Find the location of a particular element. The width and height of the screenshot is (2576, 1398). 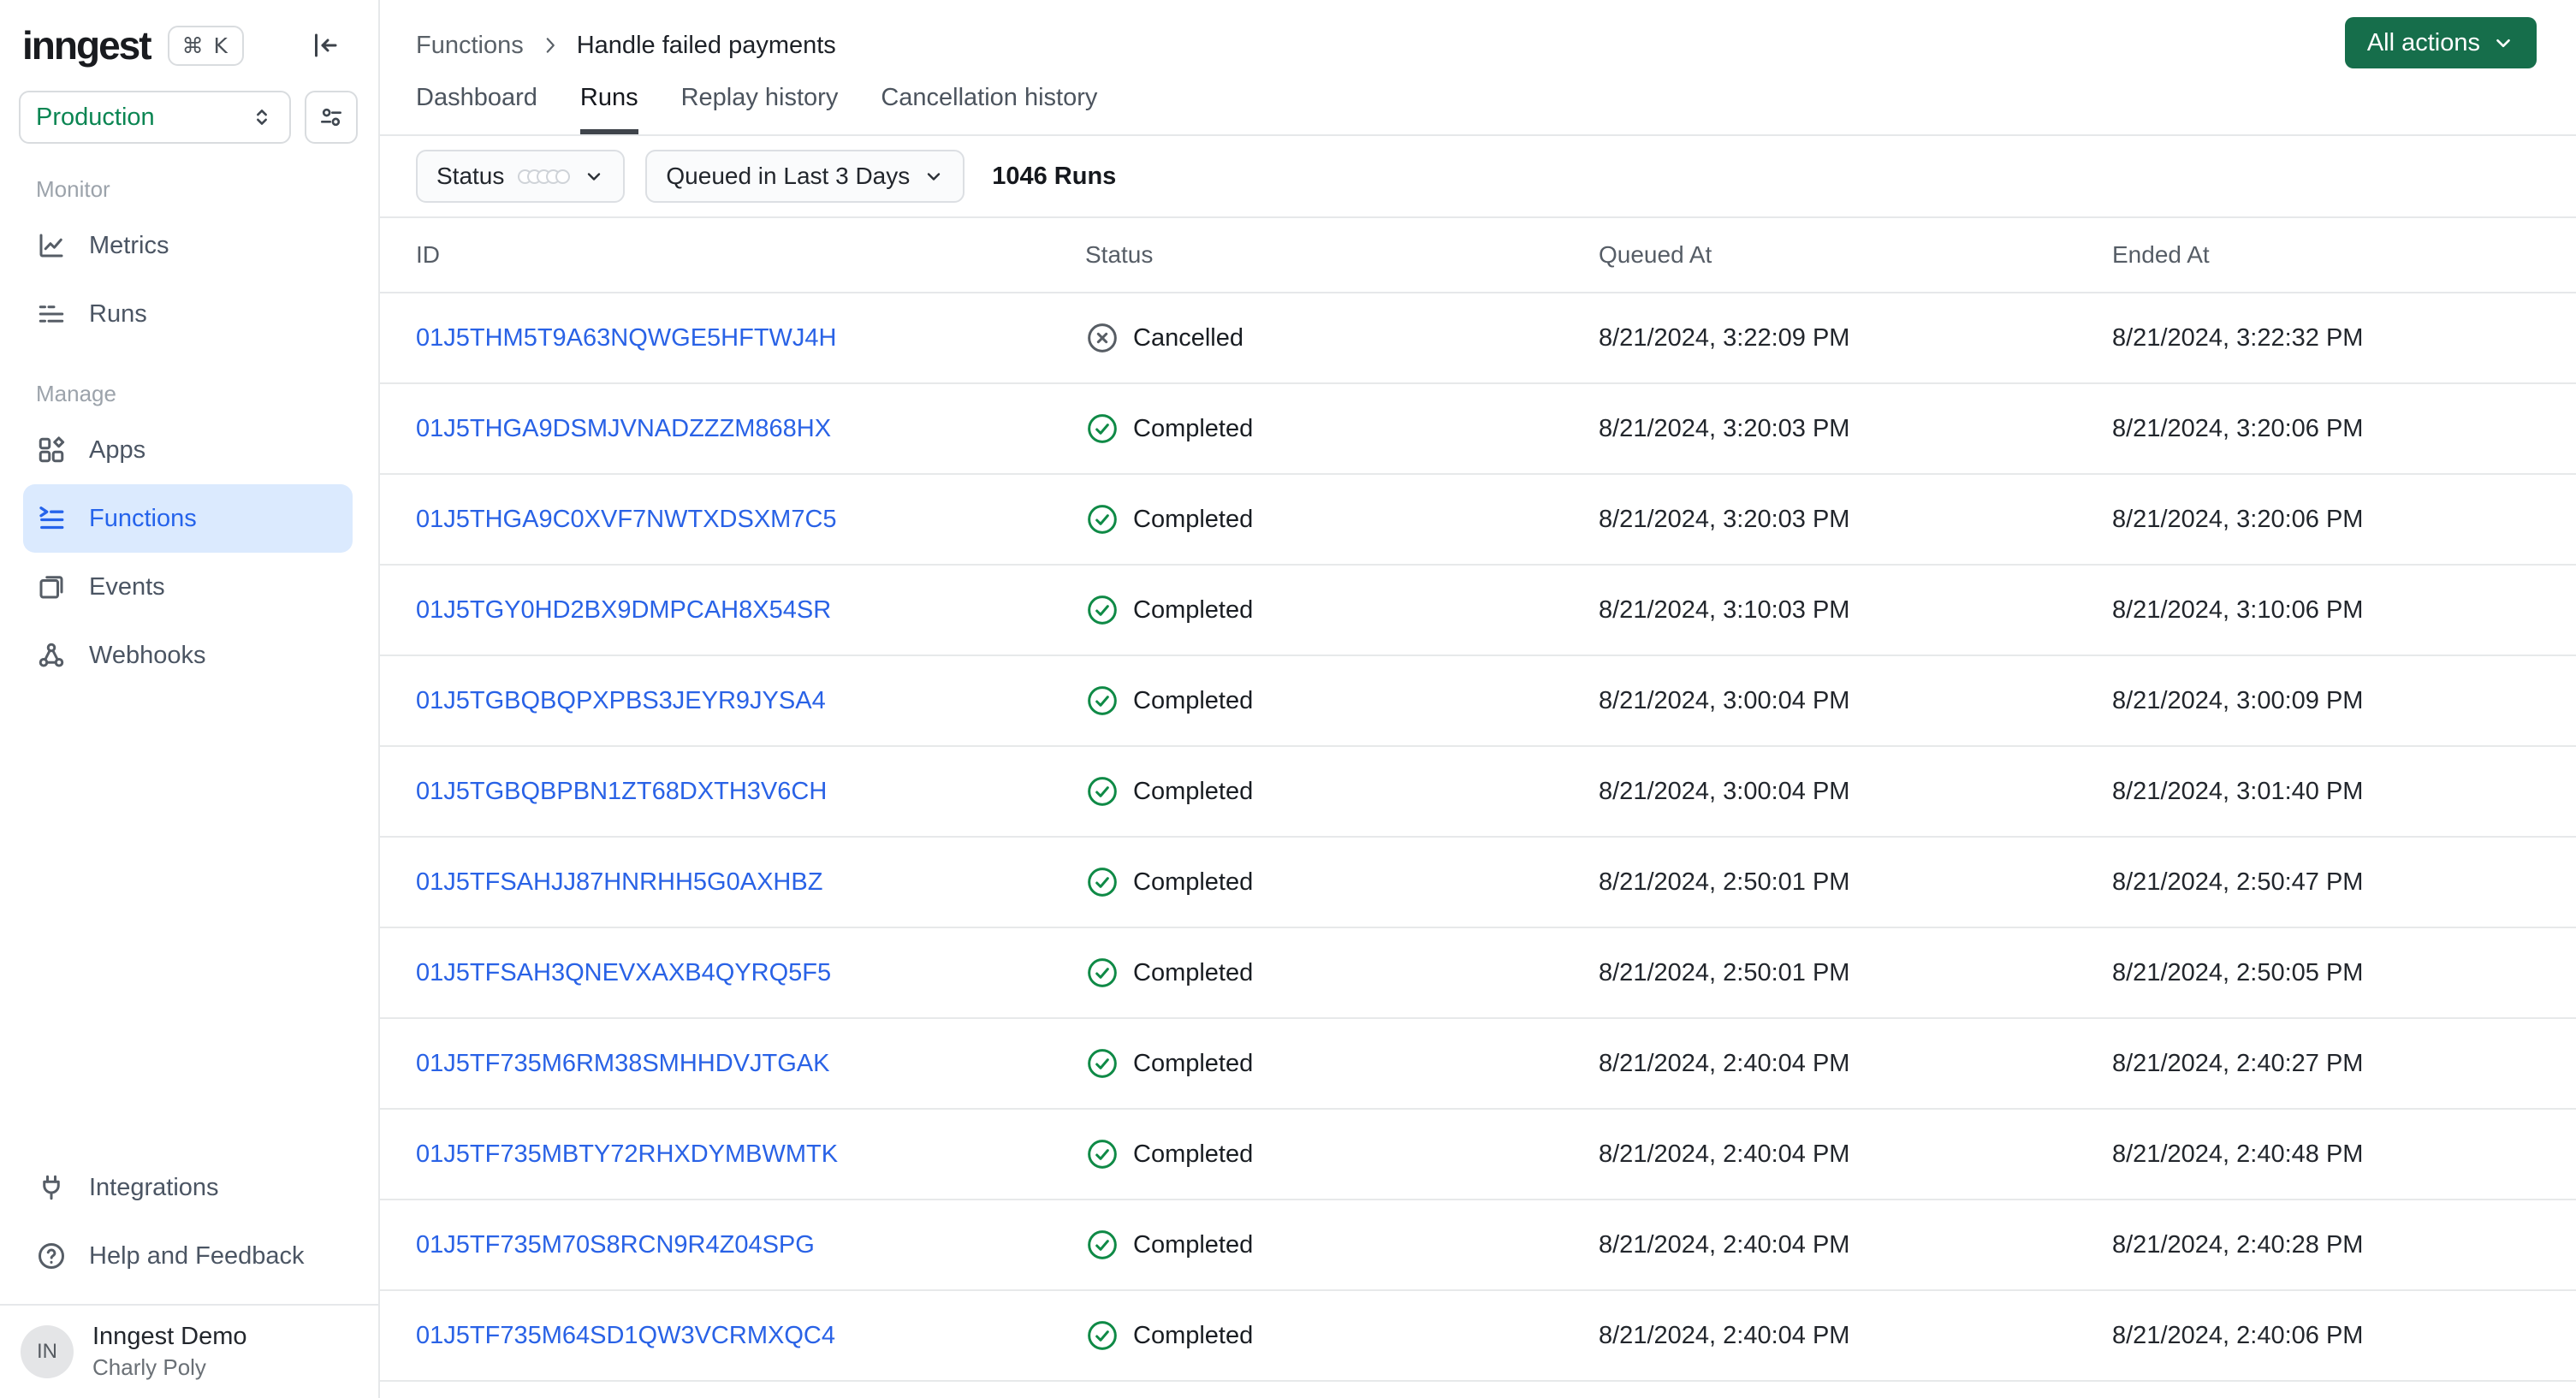

env-updown-icon is located at coordinates (262, 117).